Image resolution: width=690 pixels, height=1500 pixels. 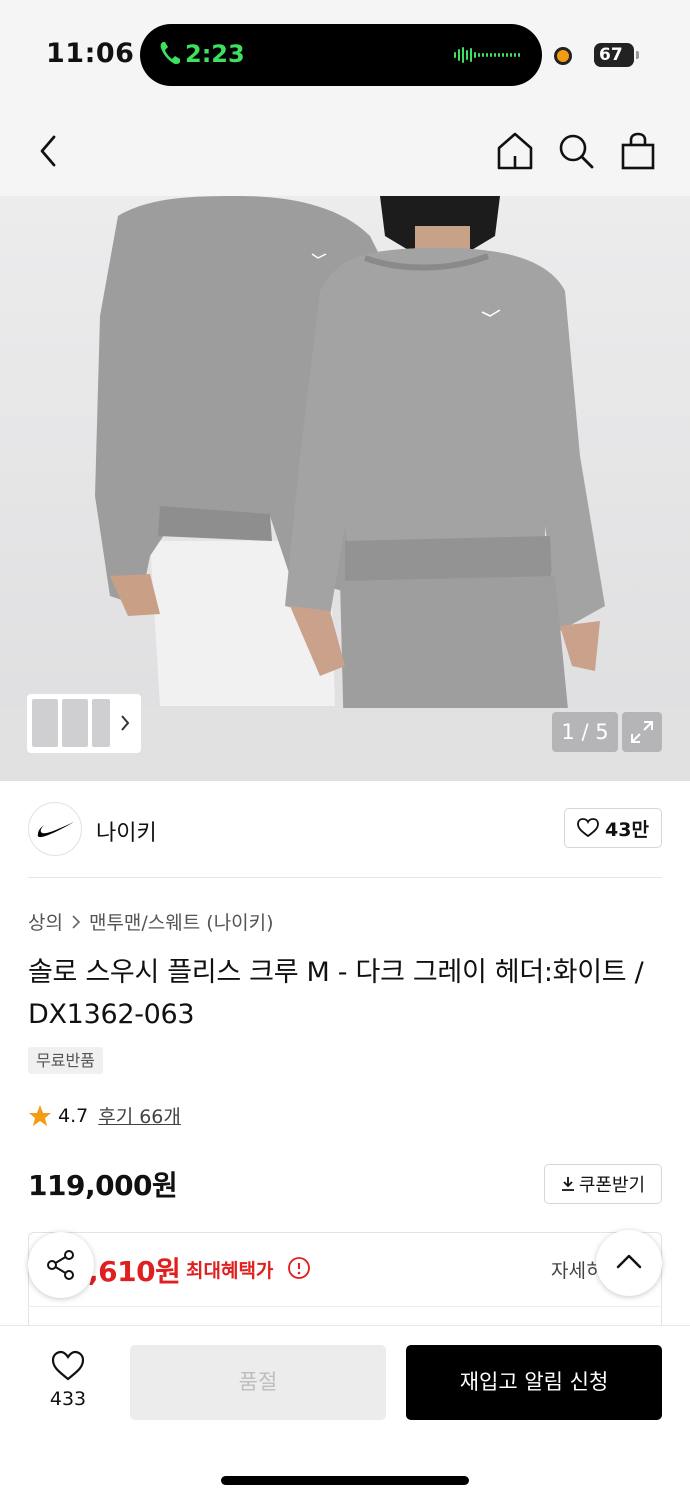 I want to click on soldout-button: 품절, so click(x=258, y=1382).